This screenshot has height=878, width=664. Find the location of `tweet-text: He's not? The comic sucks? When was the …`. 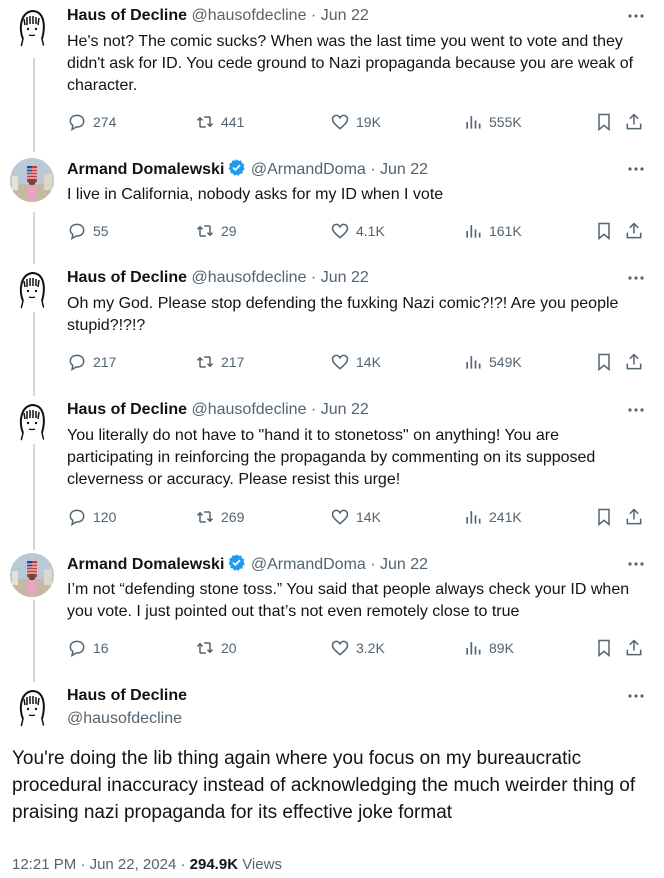

tweet-text: He's not? The comic sucks? When was the … is located at coordinates (350, 63).